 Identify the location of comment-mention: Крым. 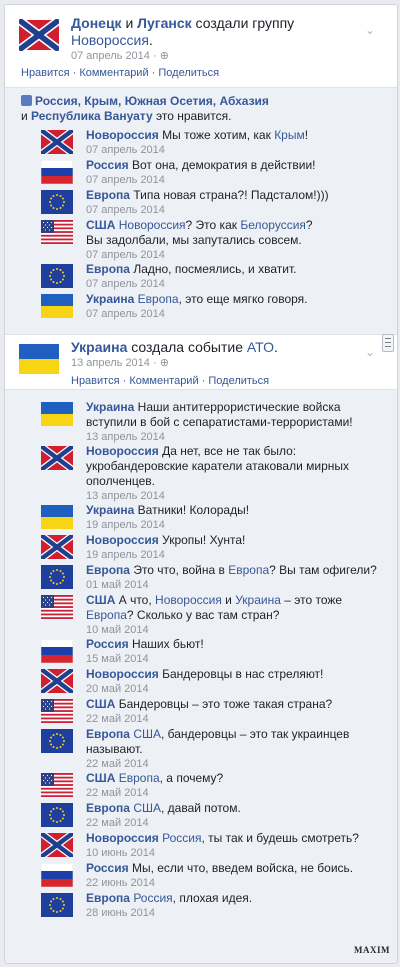
(289, 135).